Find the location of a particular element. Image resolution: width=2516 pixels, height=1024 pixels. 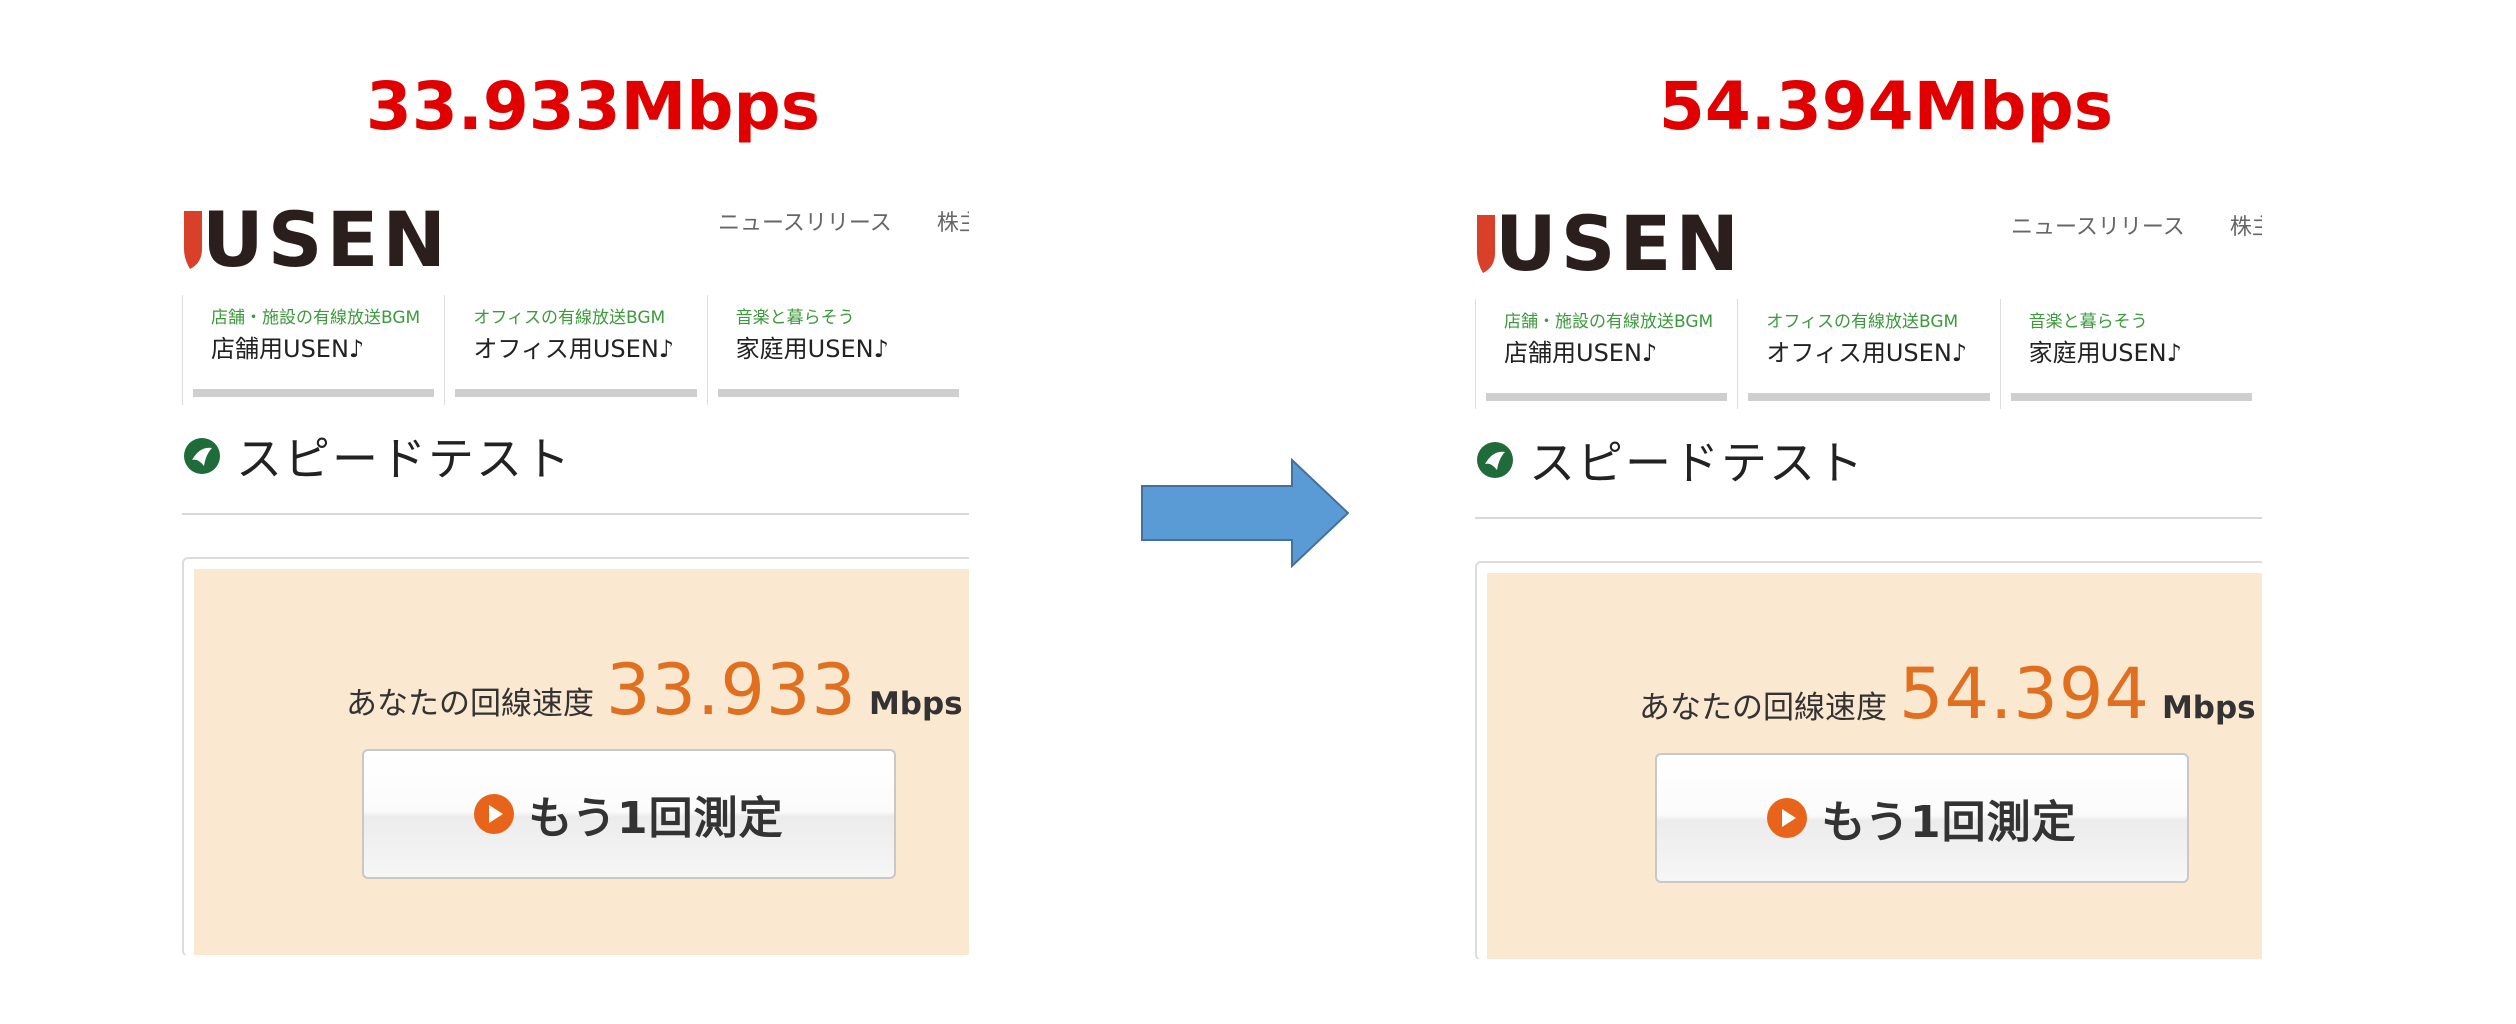

speed-readout: あなたの回線速度 33.933 Mbps is located at coordinates (654, 690).